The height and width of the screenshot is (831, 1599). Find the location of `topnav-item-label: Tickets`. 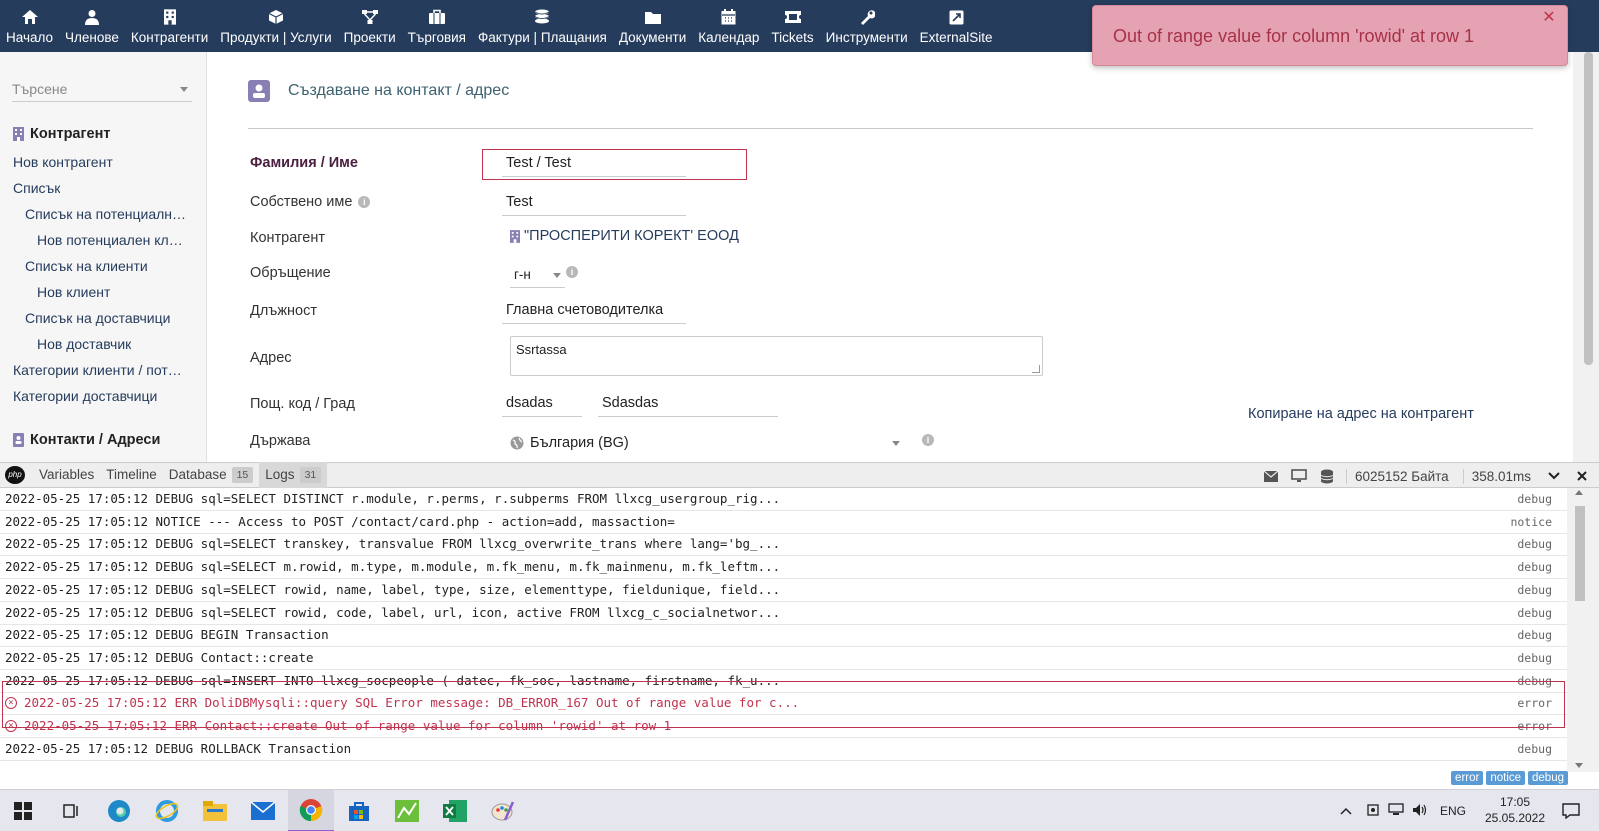

topnav-item-label: Tickets is located at coordinates (792, 37).